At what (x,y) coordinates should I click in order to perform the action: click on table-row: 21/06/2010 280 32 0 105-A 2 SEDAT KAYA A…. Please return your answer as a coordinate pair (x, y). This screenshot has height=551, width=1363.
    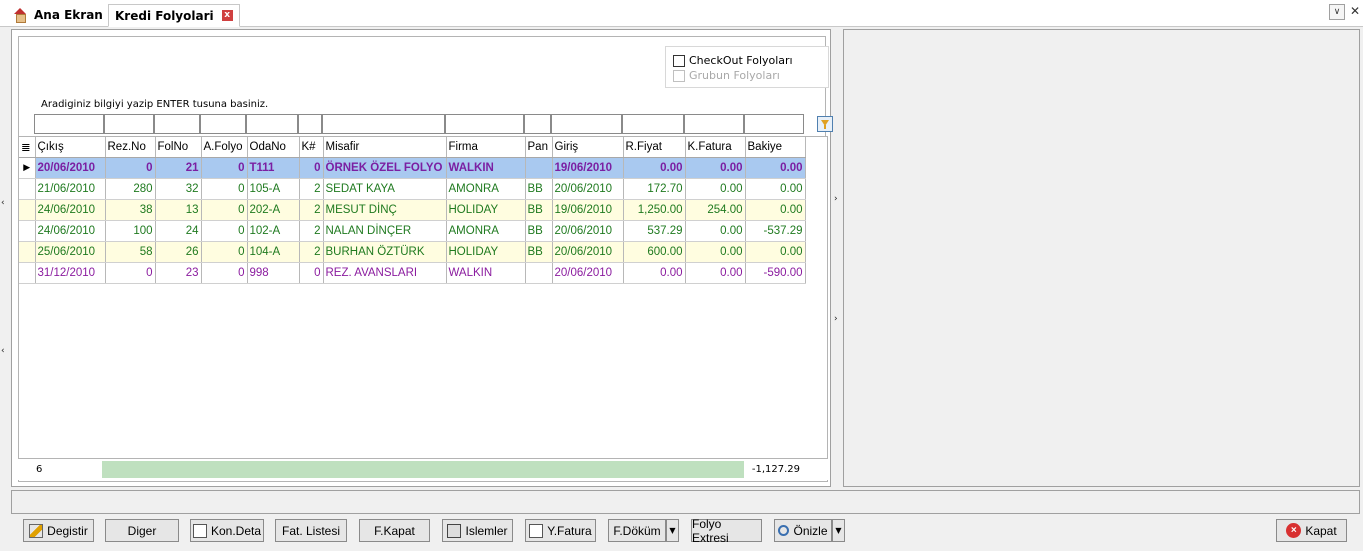
    Looking at the image, I should click on (412, 189).